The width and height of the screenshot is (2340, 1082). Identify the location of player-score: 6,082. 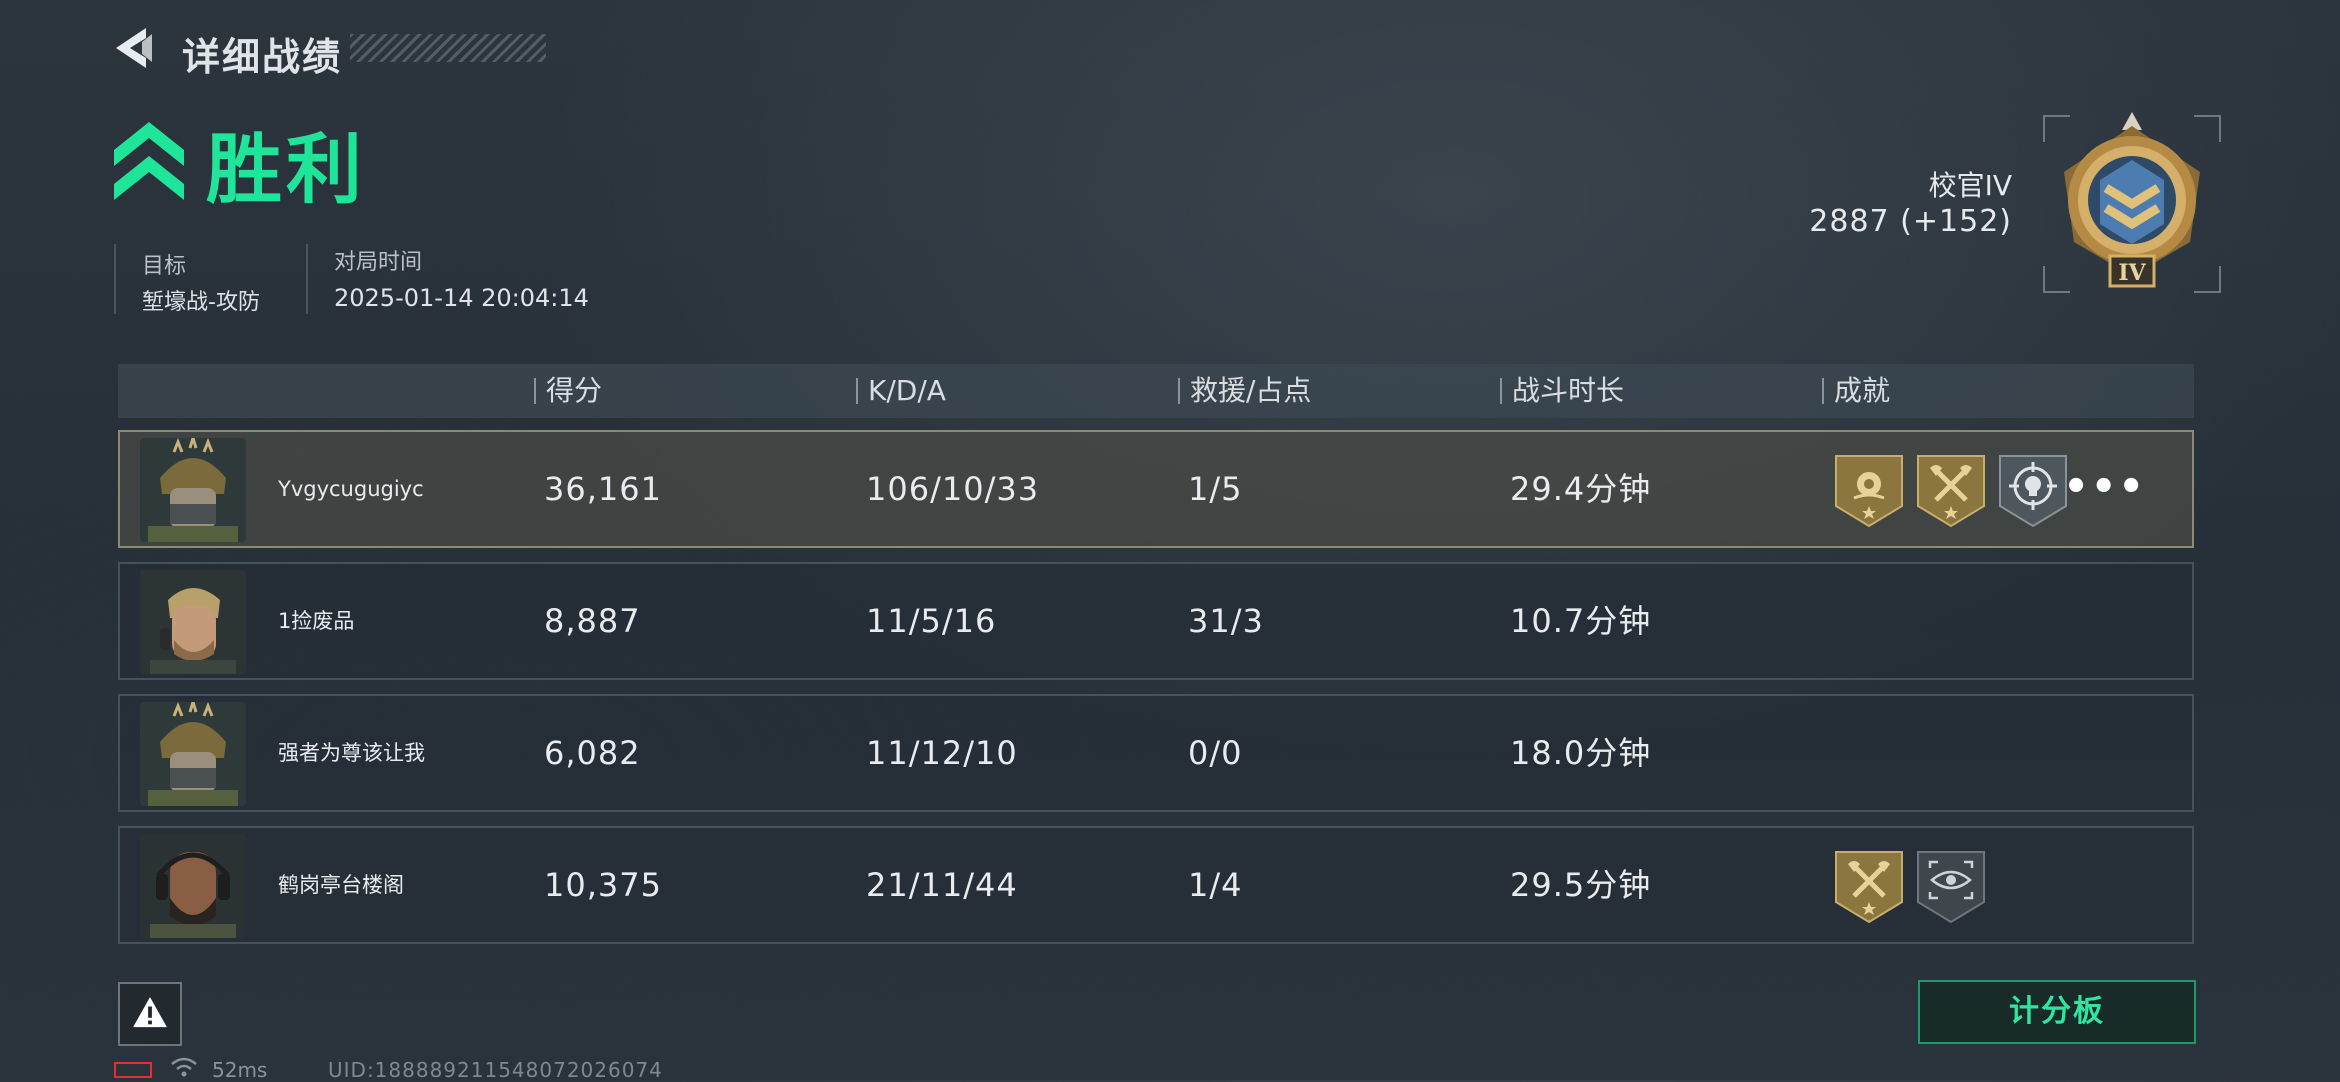
(592, 753).